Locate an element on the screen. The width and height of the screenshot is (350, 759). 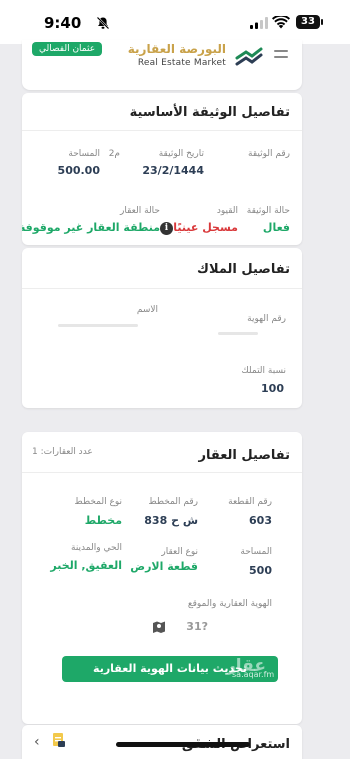
deed-date-value: 23/2/1444 is located at coordinates (173, 170).